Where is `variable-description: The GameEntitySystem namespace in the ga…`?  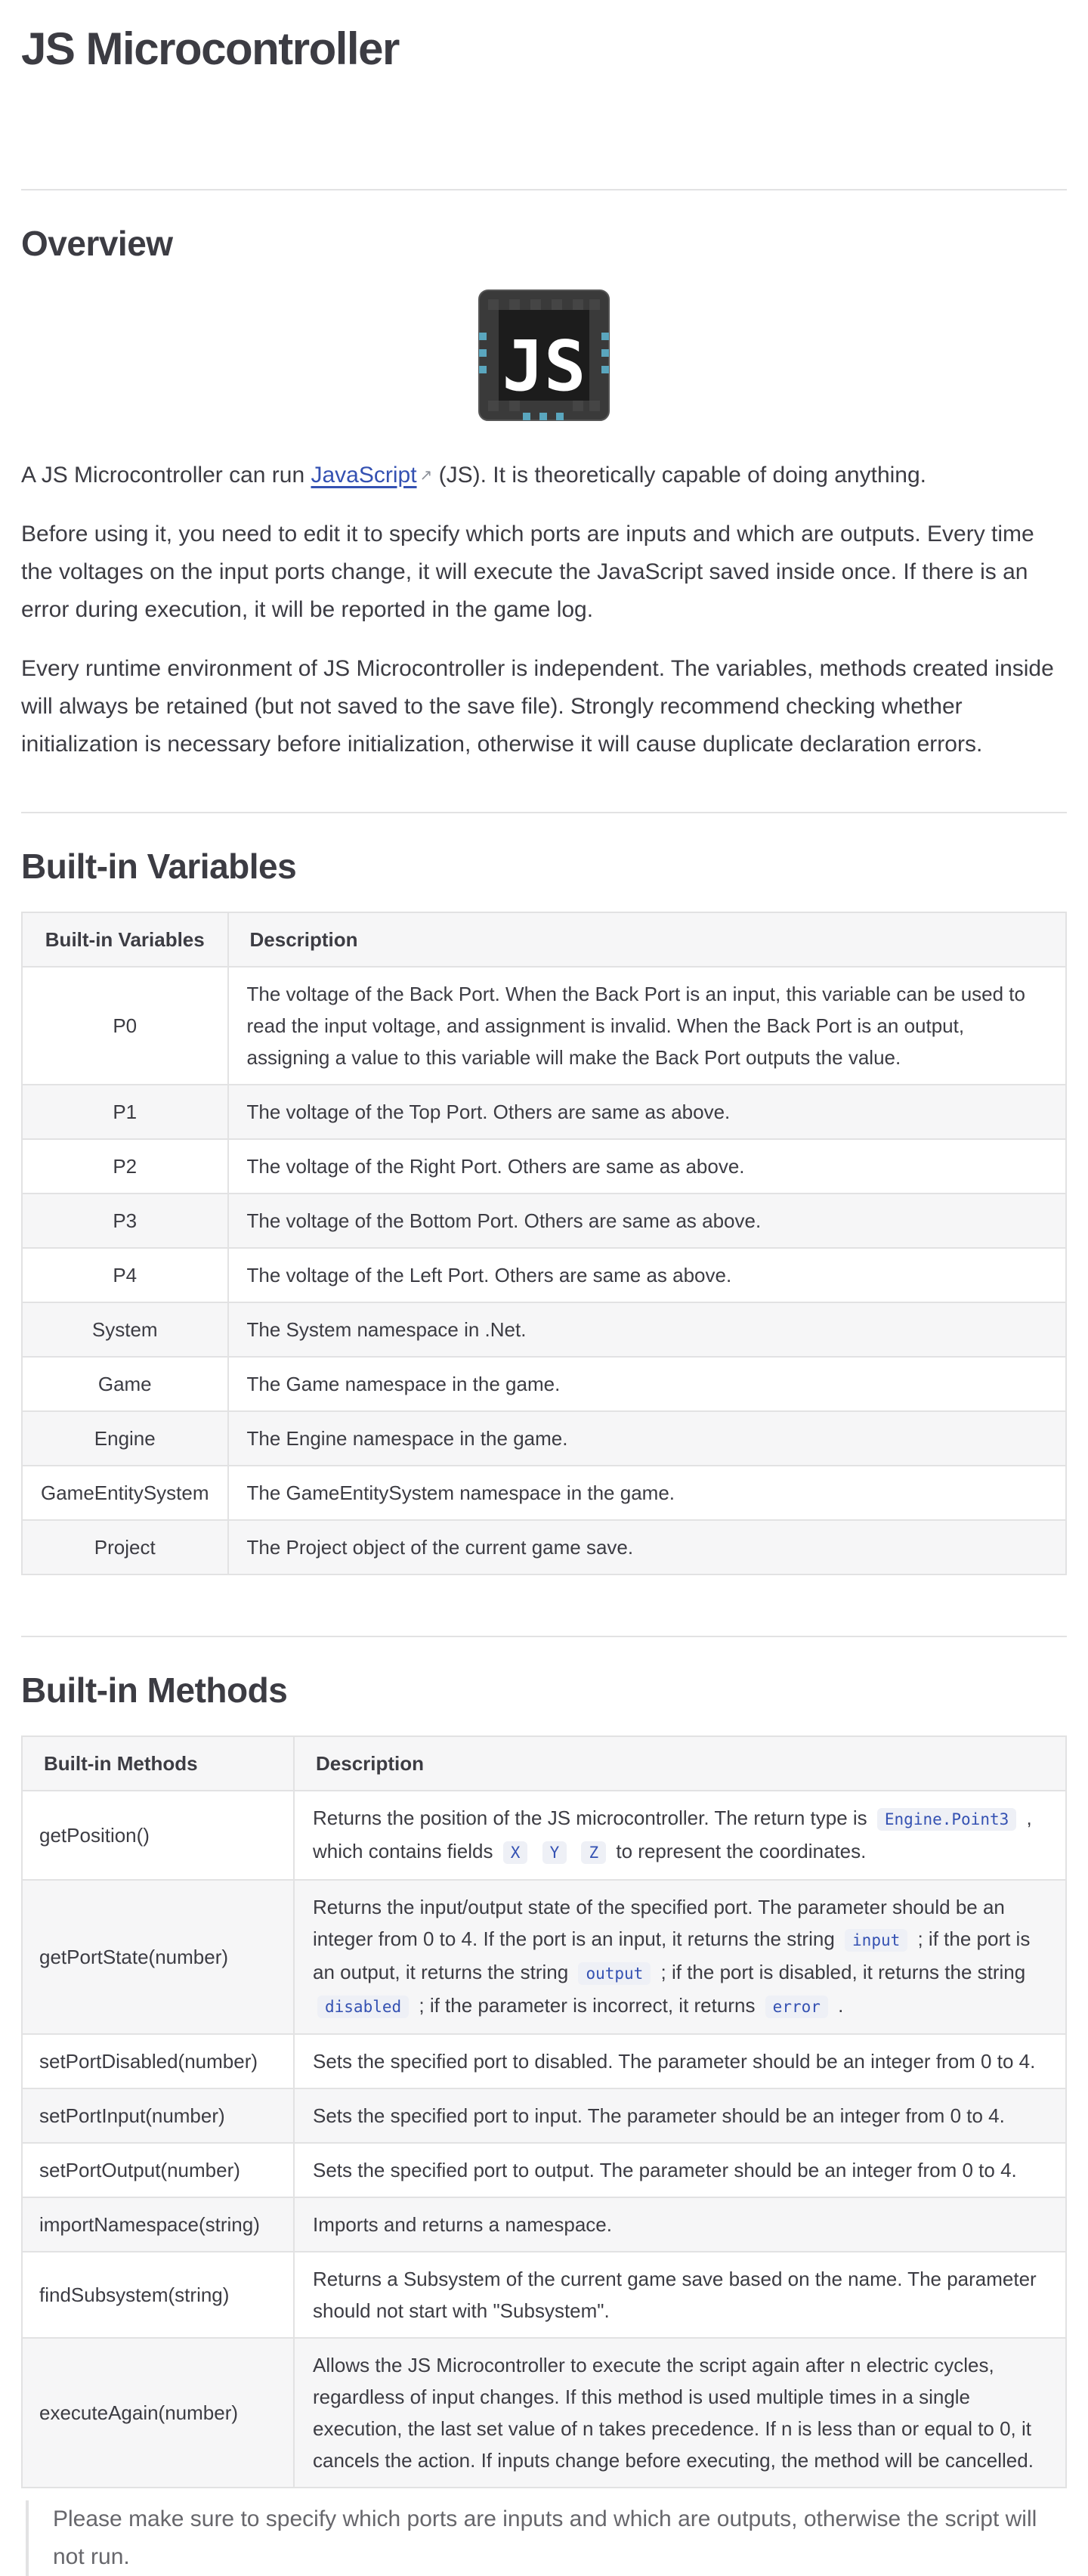
variable-description: The GameEntitySystem namespace in the ga… is located at coordinates (647, 1493).